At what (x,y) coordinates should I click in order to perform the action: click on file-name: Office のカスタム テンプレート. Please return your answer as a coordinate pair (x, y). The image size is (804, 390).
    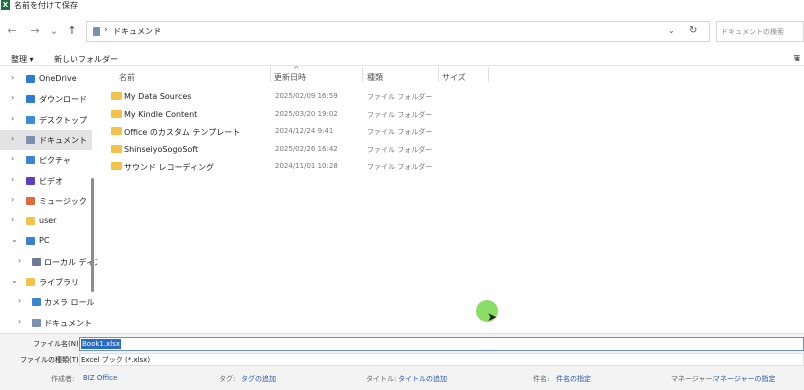
    Looking at the image, I should click on (182, 132).